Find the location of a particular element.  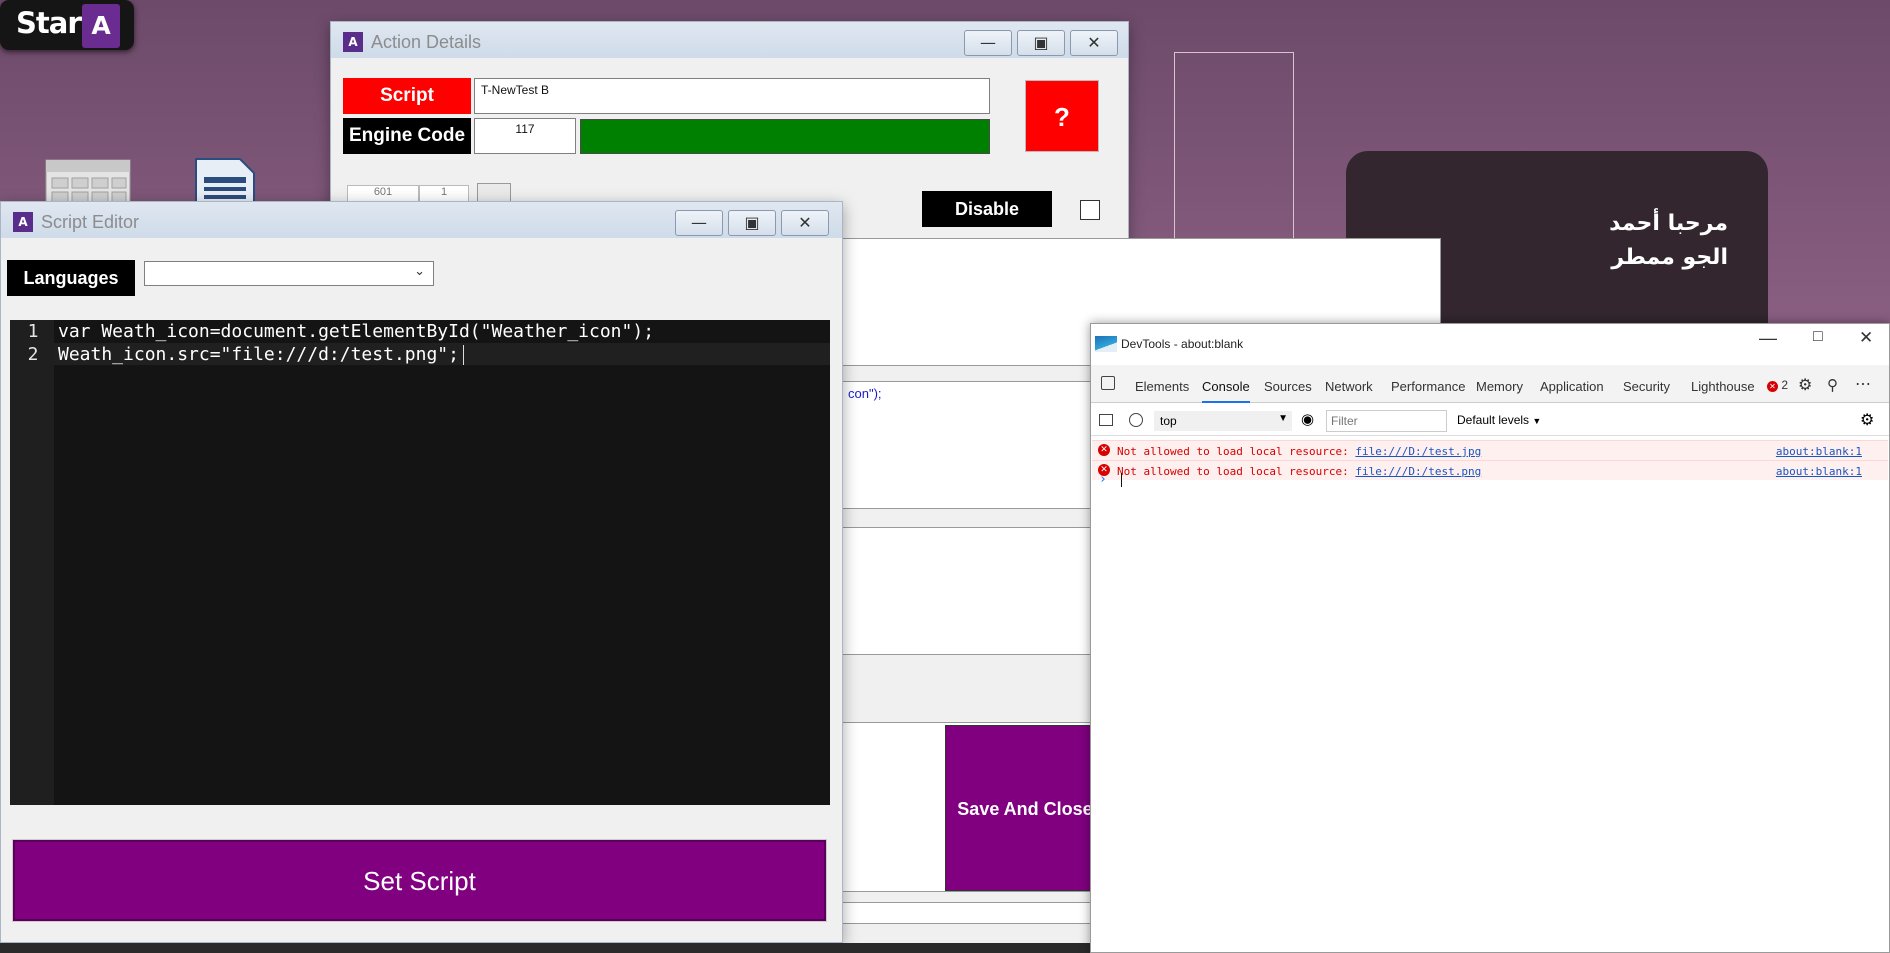

title-bar: DevTools - about:blank — □ ✕ is located at coordinates (1490, 344).